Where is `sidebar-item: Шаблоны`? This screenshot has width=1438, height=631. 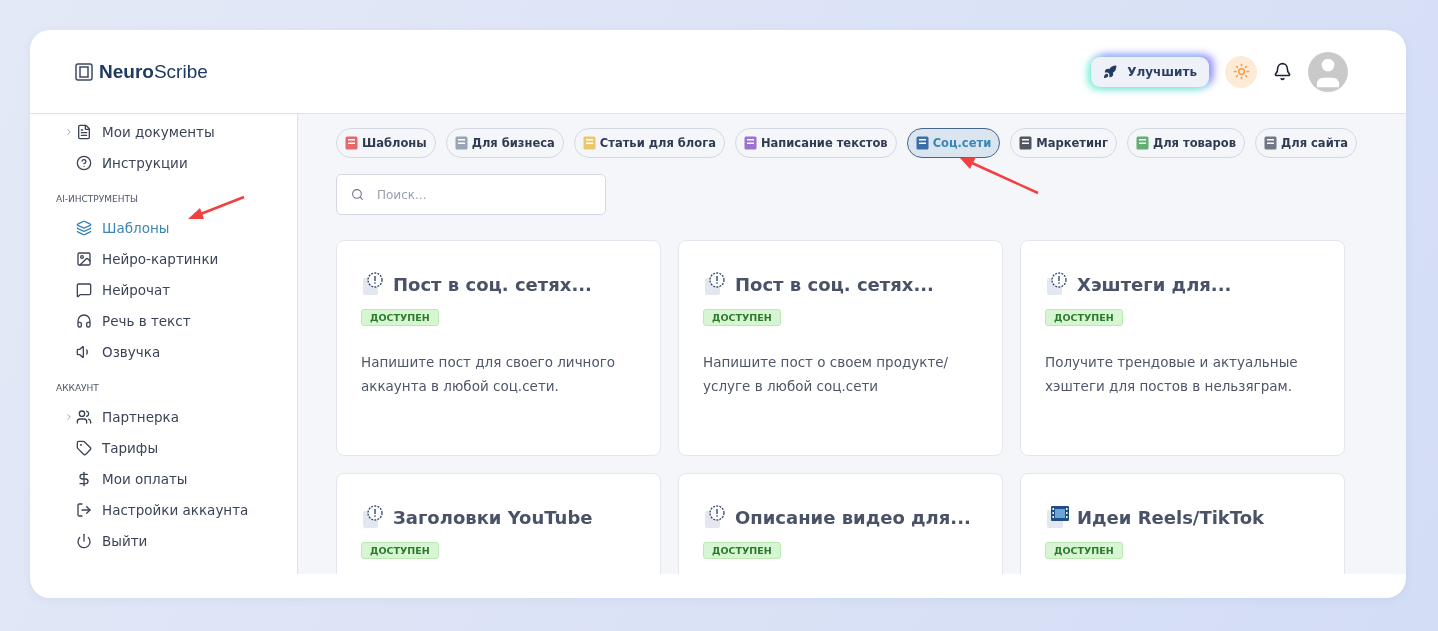
sidebar-item: Шаблоны is located at coordinates (180, 227).